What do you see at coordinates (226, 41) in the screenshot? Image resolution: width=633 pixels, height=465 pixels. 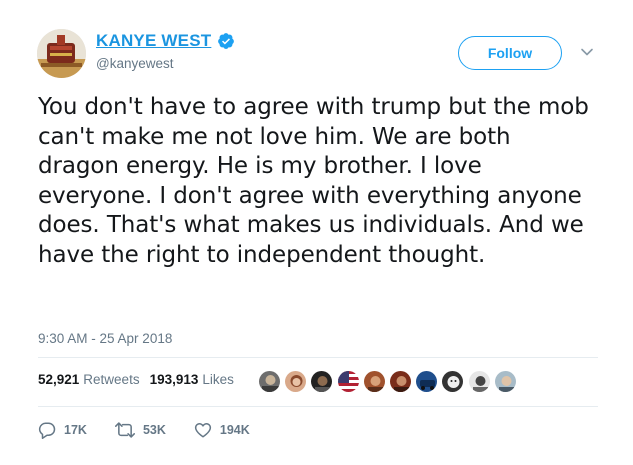 I see `verified-badge-icon` at bounding box center [226, 41].